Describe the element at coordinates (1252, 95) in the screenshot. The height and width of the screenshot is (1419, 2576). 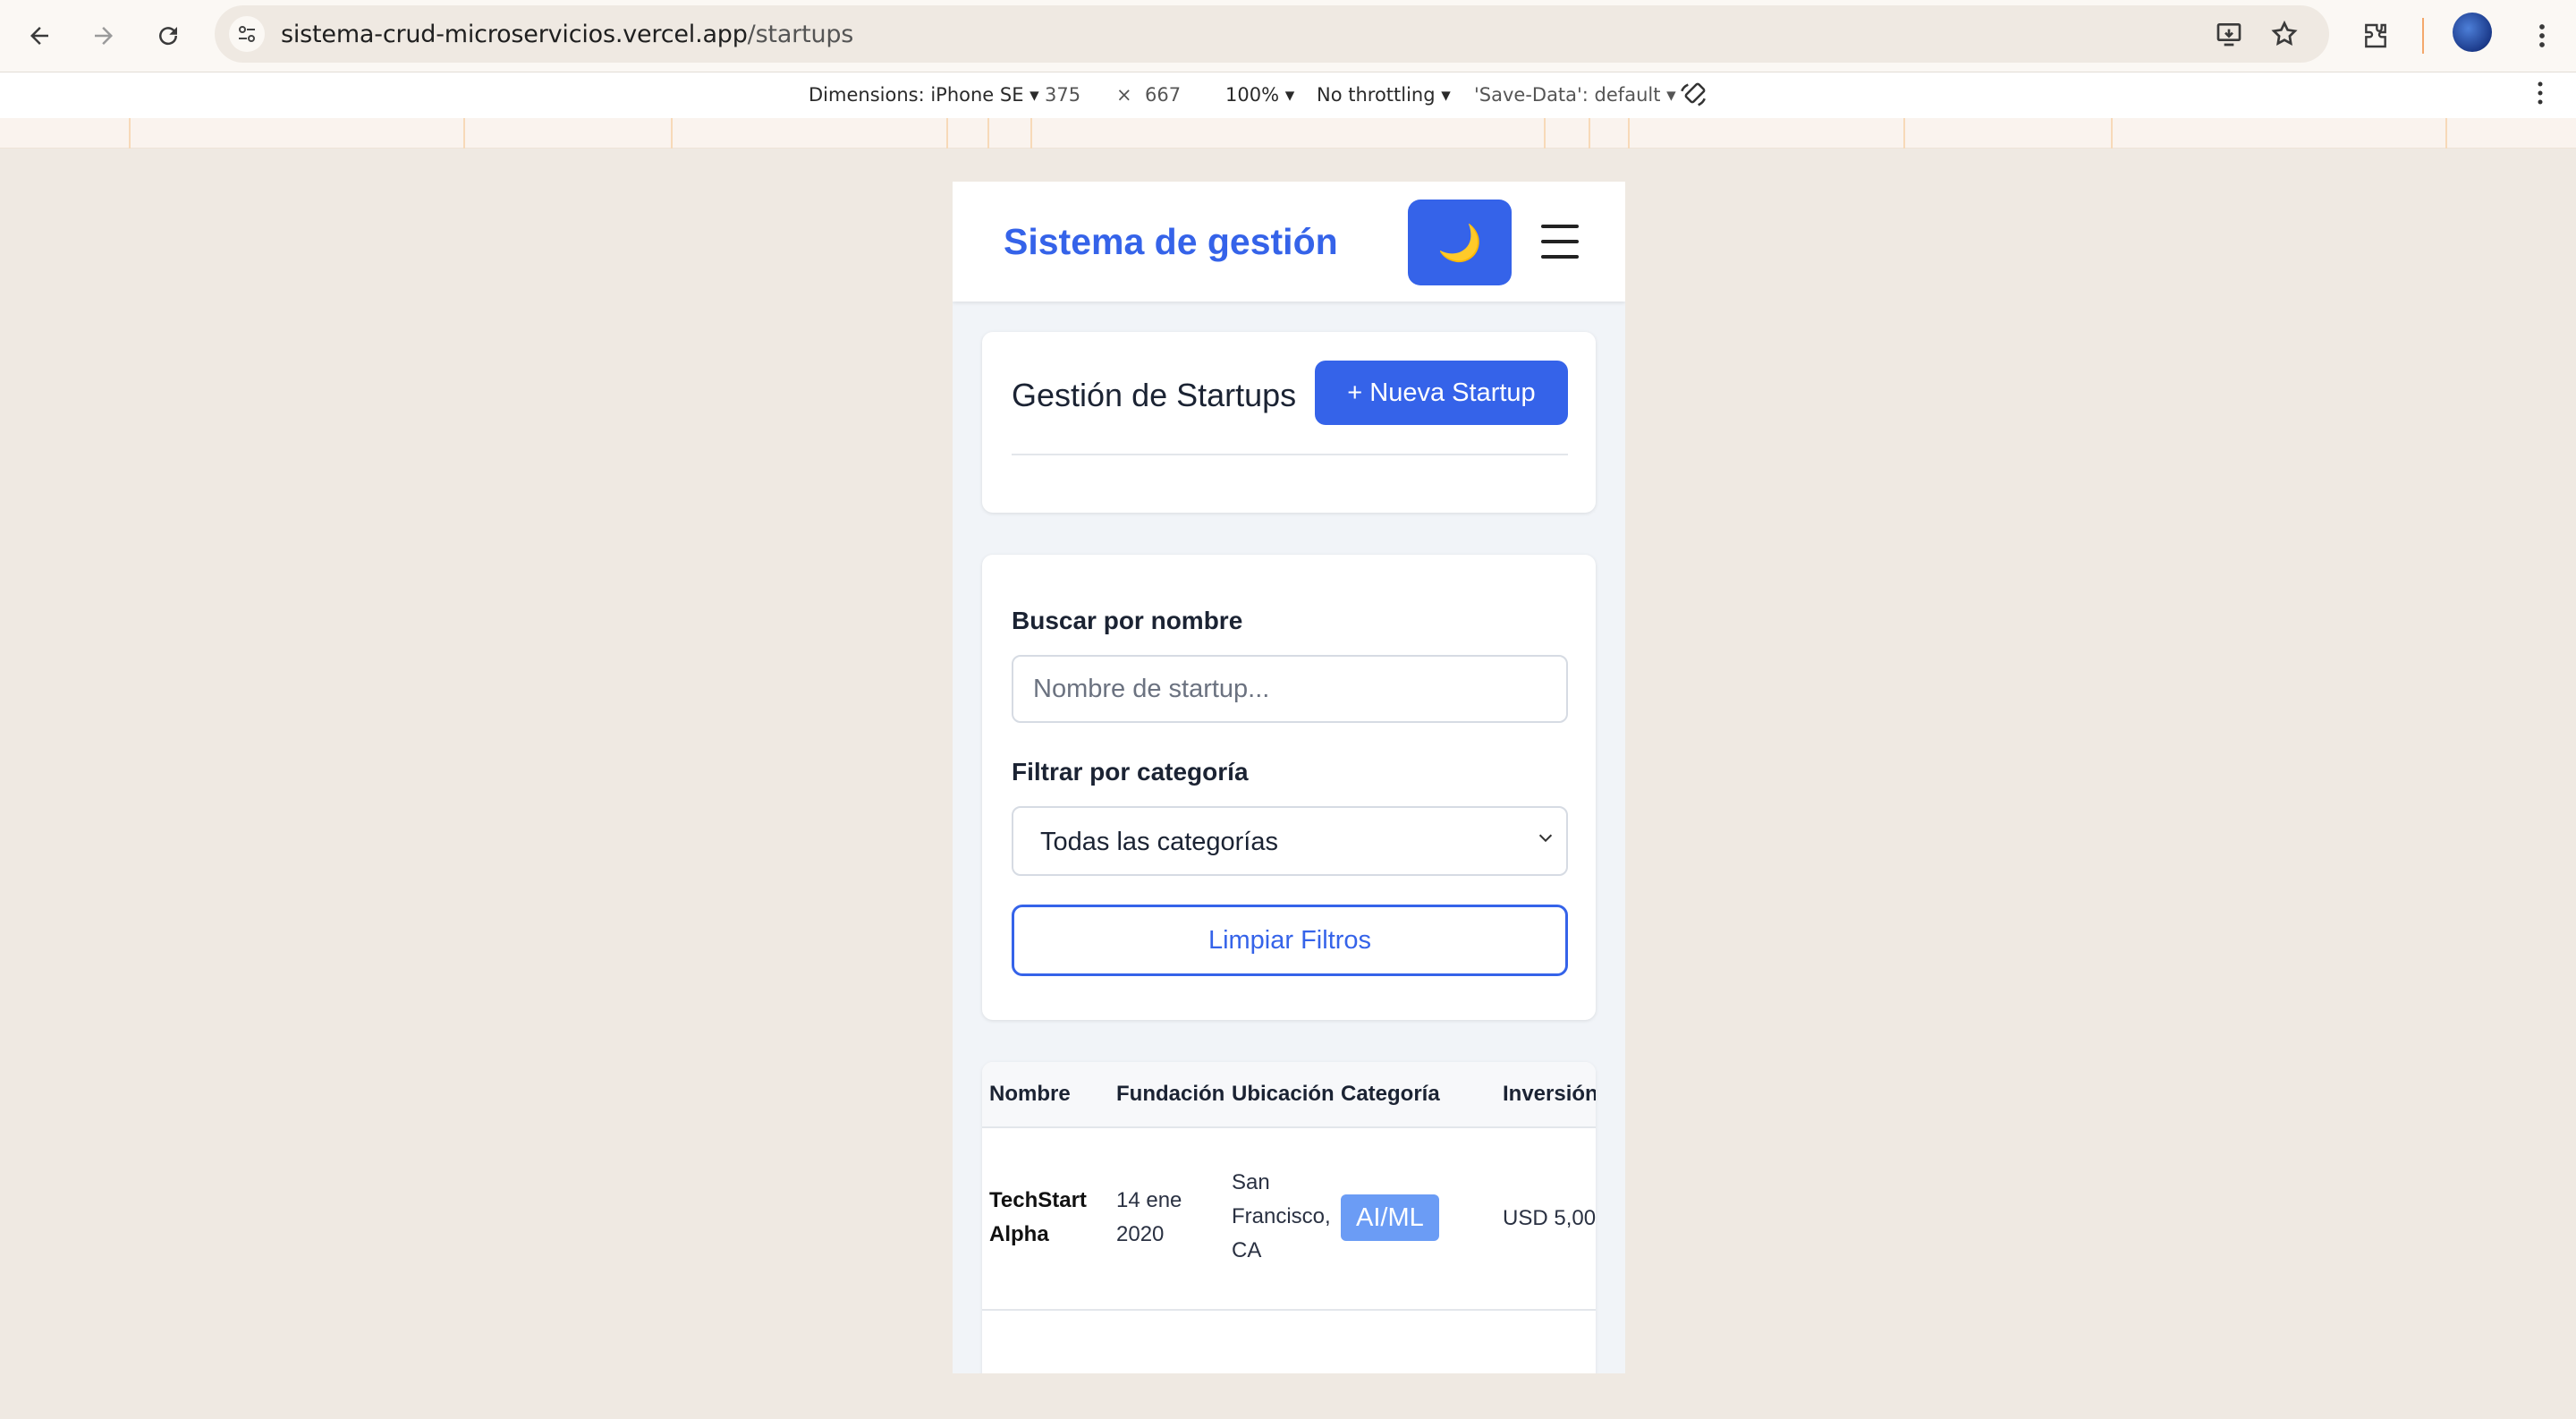
I see `zoom-label: 100%` at that location.